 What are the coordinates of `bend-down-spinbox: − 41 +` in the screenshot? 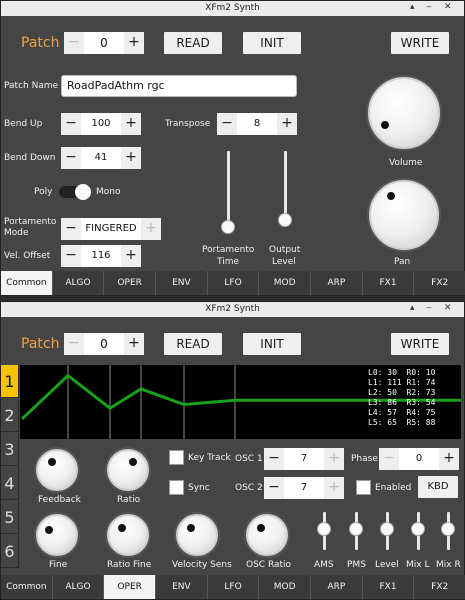 It's located at (101, 158).